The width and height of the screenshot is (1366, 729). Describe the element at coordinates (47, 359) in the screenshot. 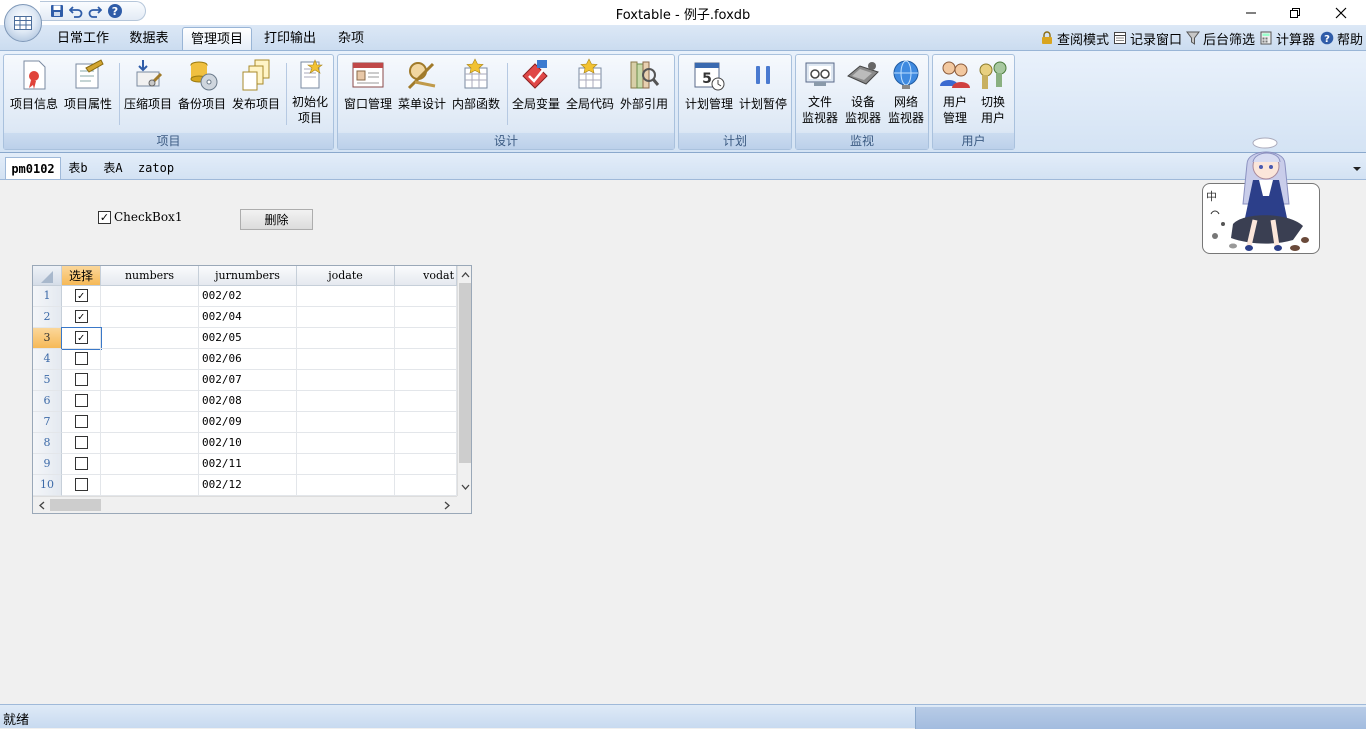

I see `row-number: 4` at that location.